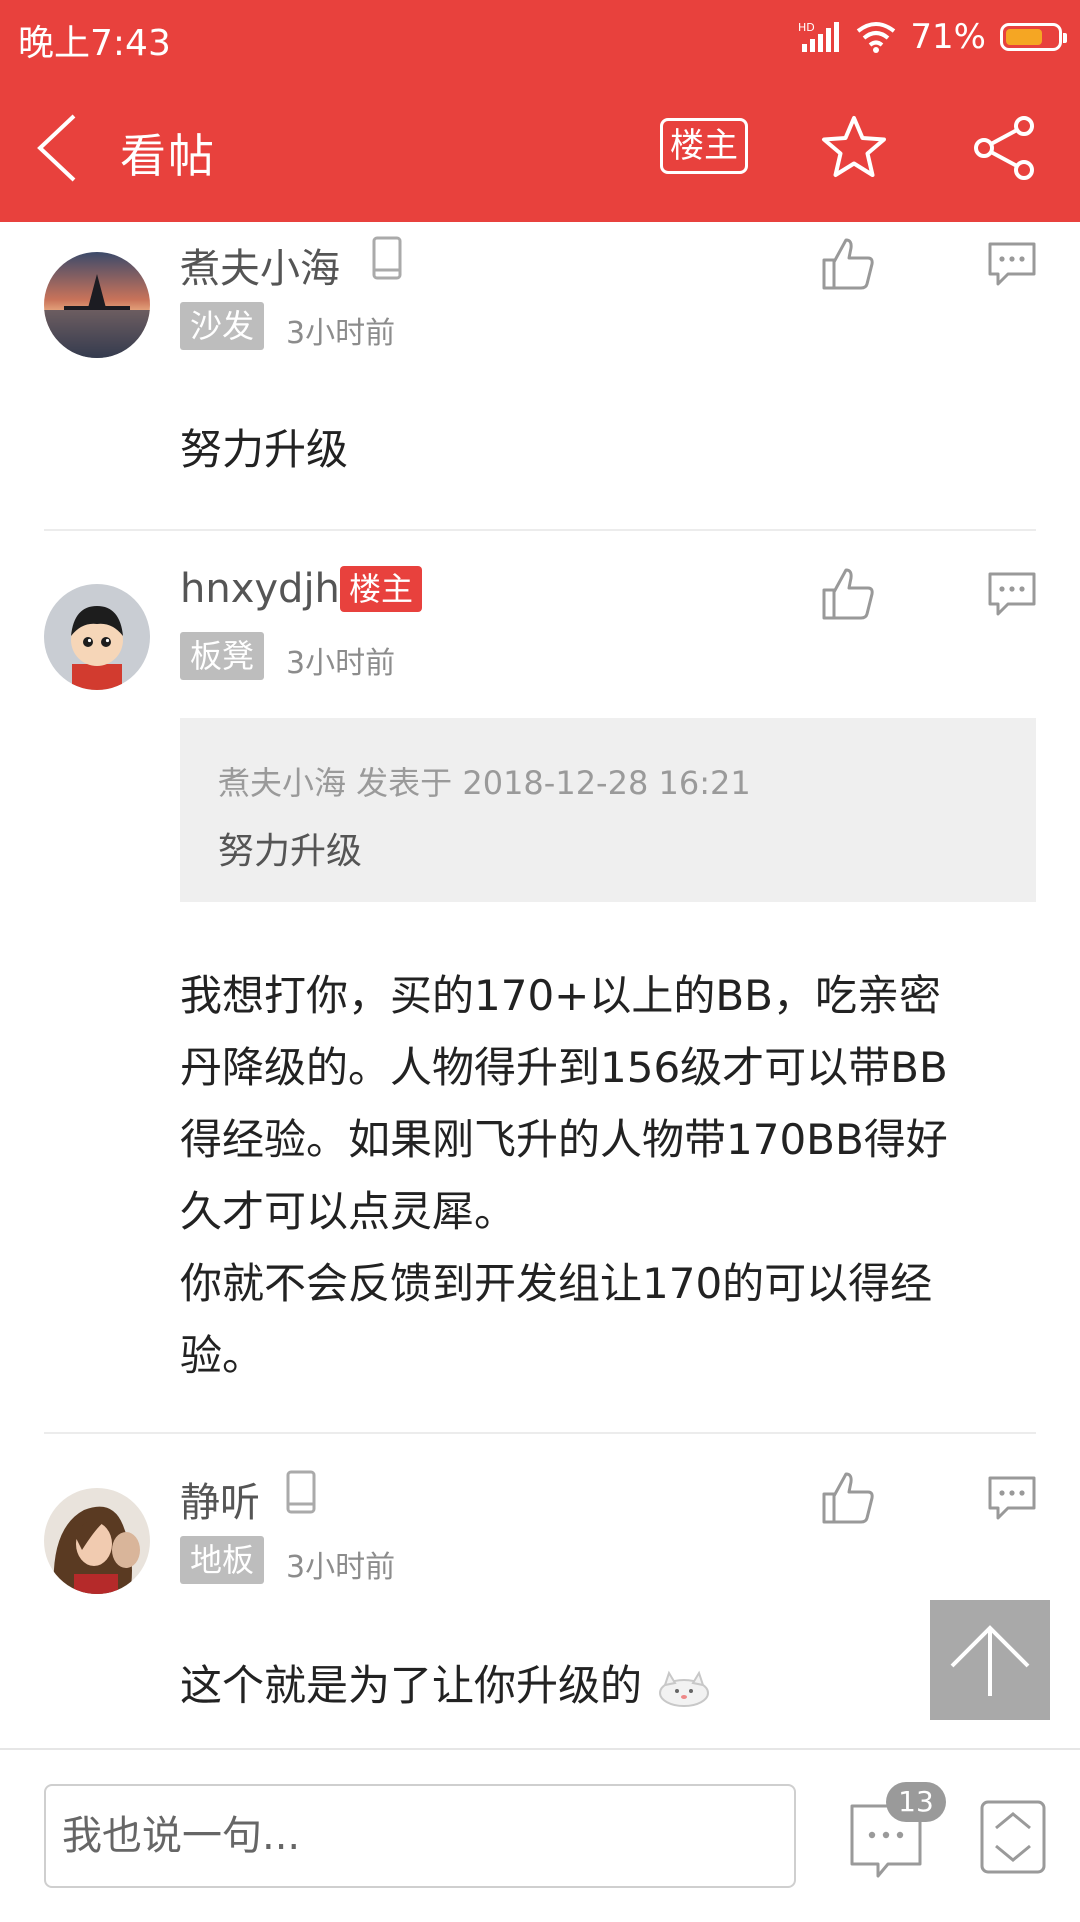 Image resolution: width=1080 pixels, height=1922 pixels. Describe the element at coordinates (854, 148) in the screenshot. I see `star-icon` at that location.